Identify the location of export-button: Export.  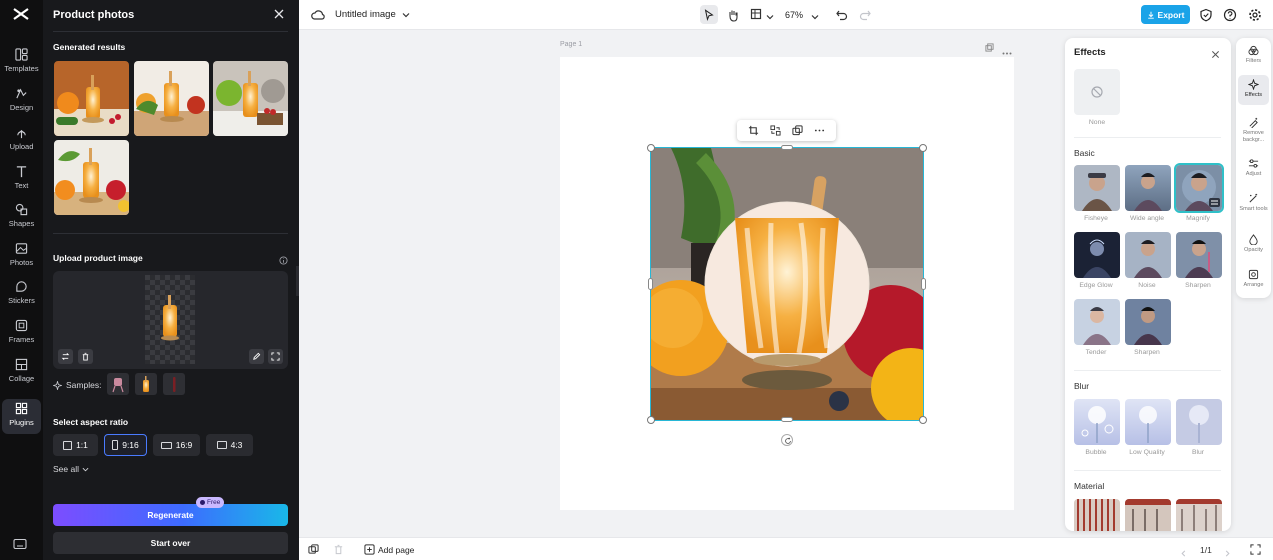
(1165, 14).